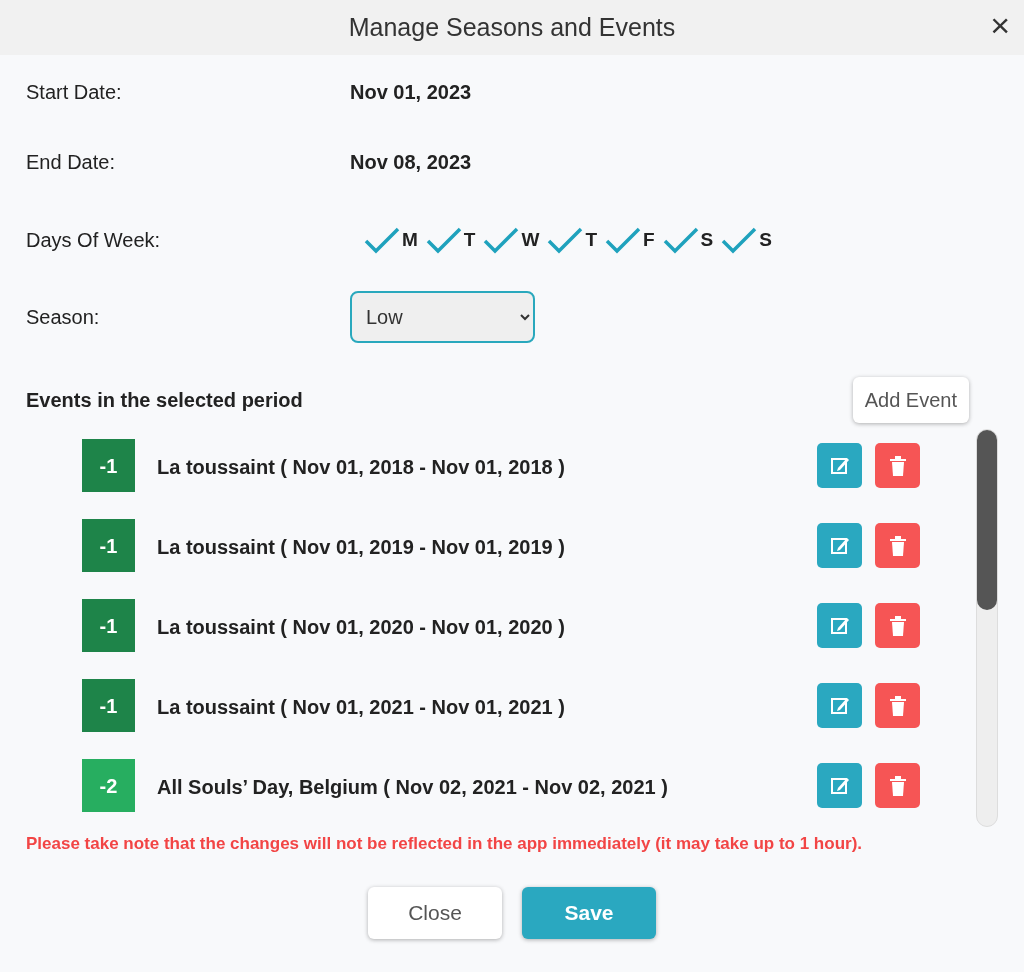 The height and width of the screenshot is (972, 1024). I want to click on event-text: La toussaint ( Nov 01, 2019 - Nov 01, 2019 ), so click(361, 547).